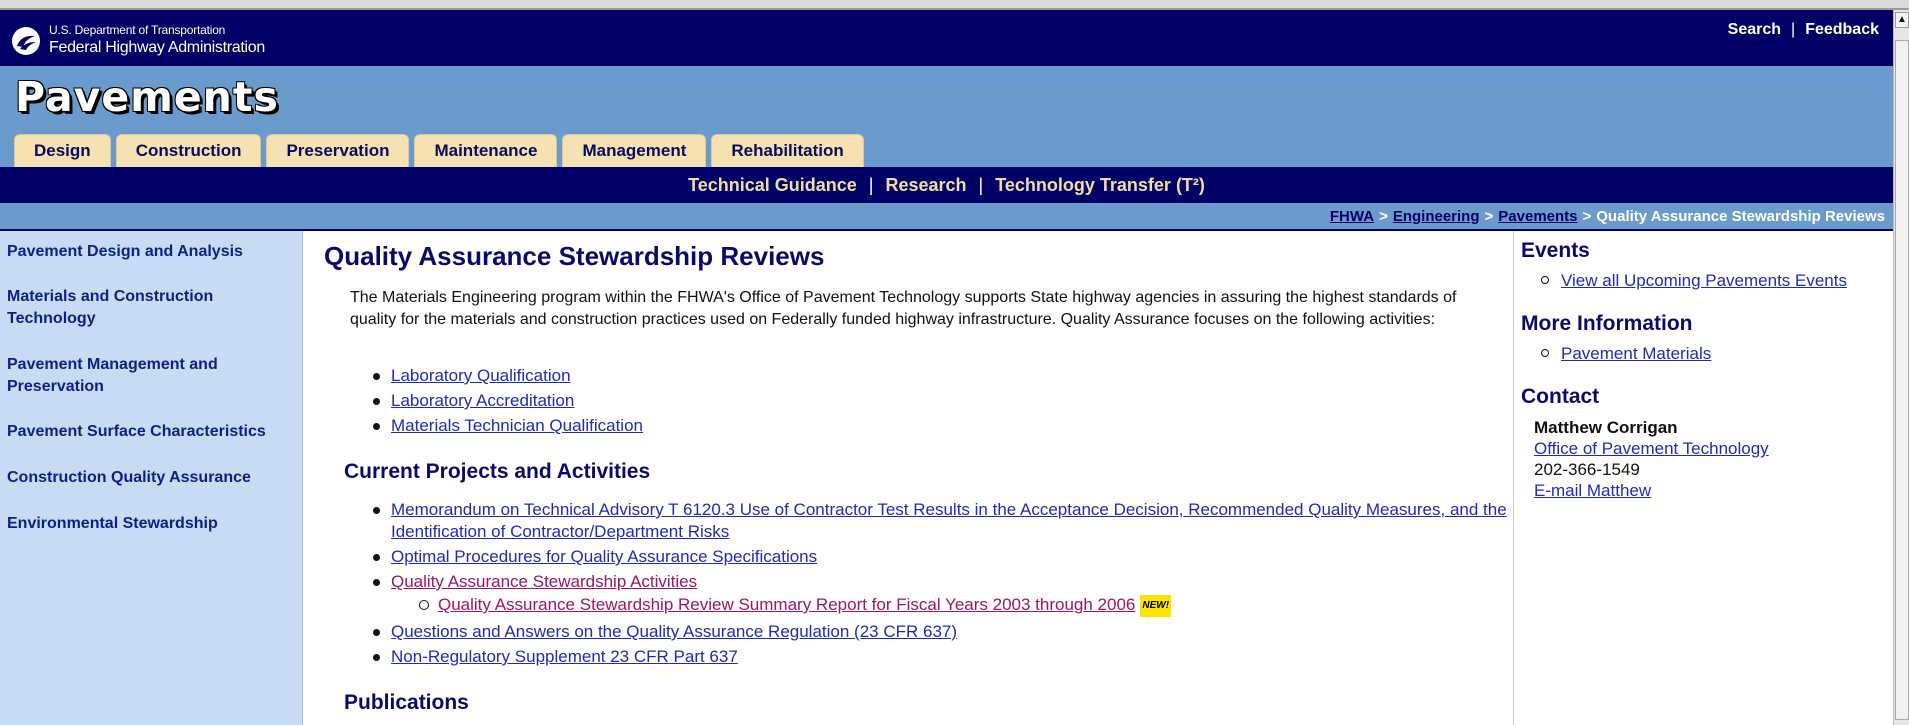 The width and height of the screenshot is (1909, 725). I want to click on breadcrumb-current: Quality Assurance Stewardship Reviews, so click(1740, 216).